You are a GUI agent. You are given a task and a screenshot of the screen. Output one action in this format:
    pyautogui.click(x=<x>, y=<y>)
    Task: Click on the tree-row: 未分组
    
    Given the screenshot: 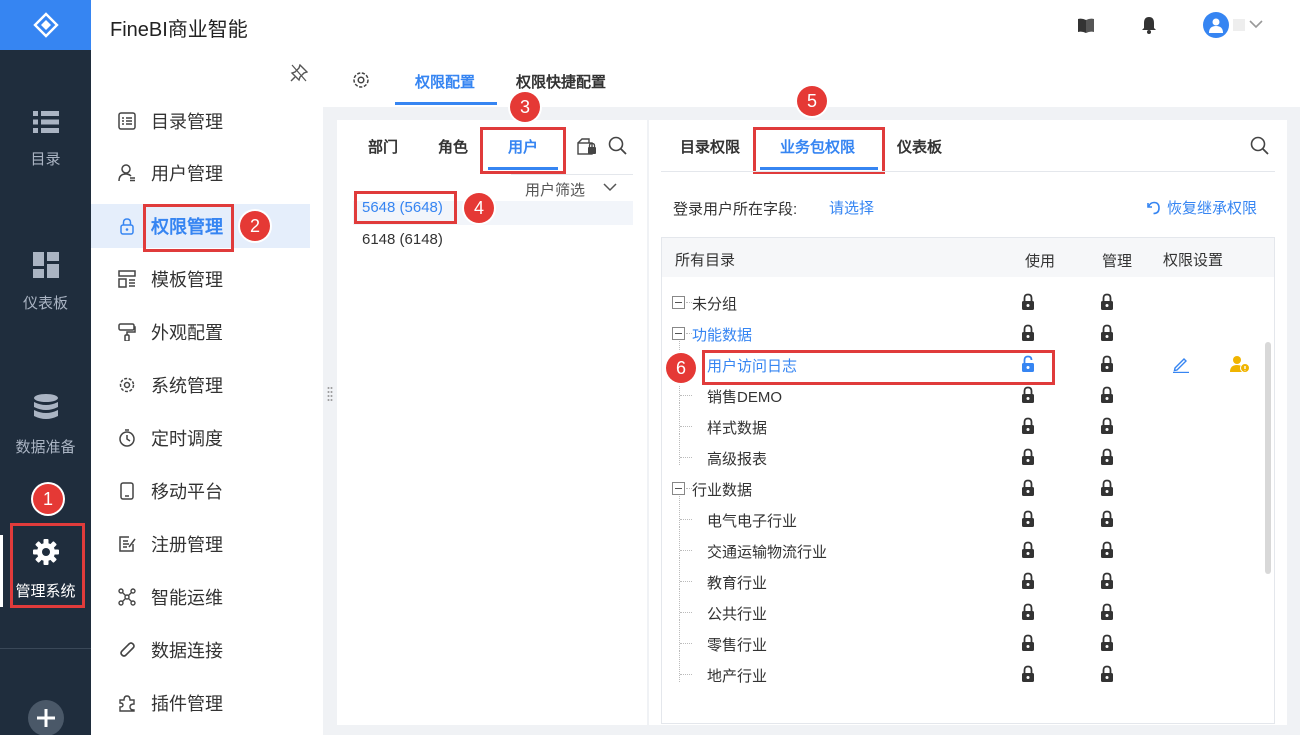 What is the action you would take?
    pyautogui.click(x=964, y=302)
    